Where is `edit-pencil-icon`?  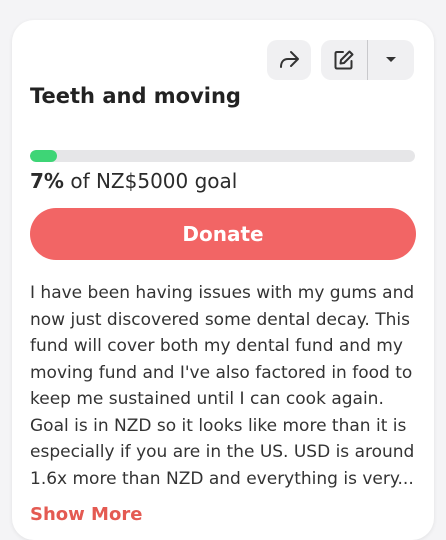 edit-pencil-icon is located at coordinates (344, 60).